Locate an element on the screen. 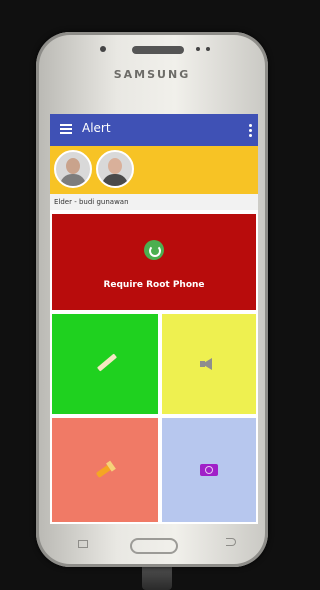 The width and height of the screenshot is (320, 590). tile-camera is located at coordinates (209, 470).